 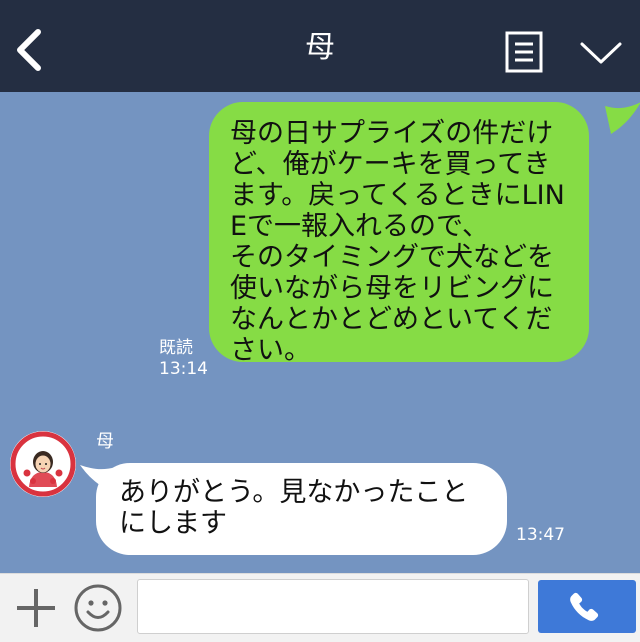 What do you see at coordinates (29, 50) in the screenshot?
I see `chevron-left-icon` at bounding box center [29, 50].